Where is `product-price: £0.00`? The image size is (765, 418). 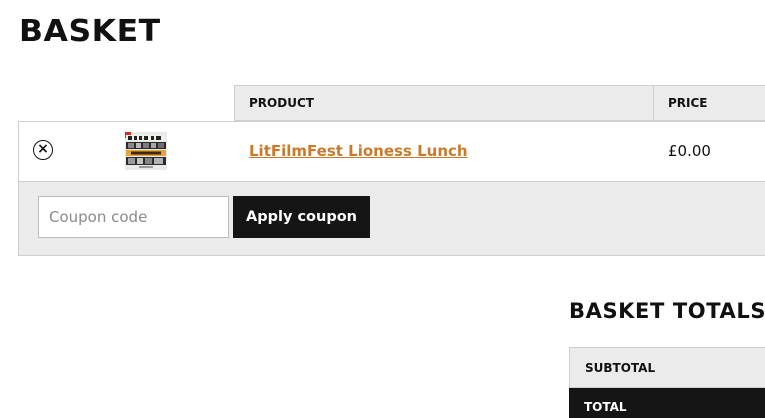 product-price: £0.00 is located at coordinates (689, 151).